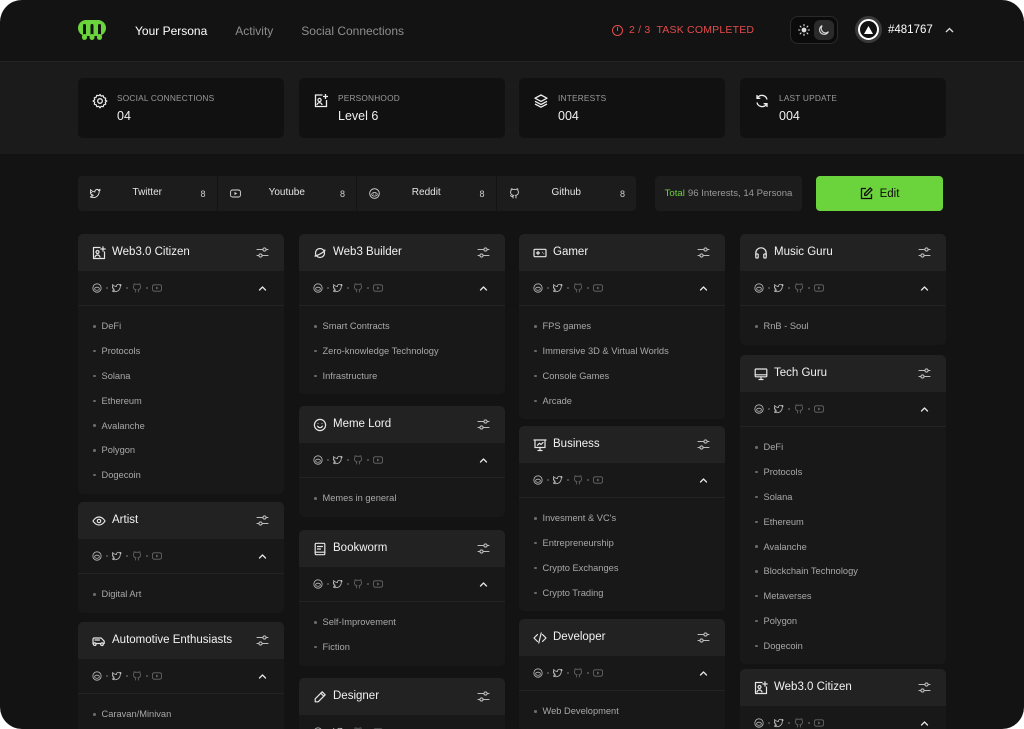  What do you see at coordinates (254, 31) in the screenshot?
I see `nav-activity: Activity` at bounding box center [254, 31].